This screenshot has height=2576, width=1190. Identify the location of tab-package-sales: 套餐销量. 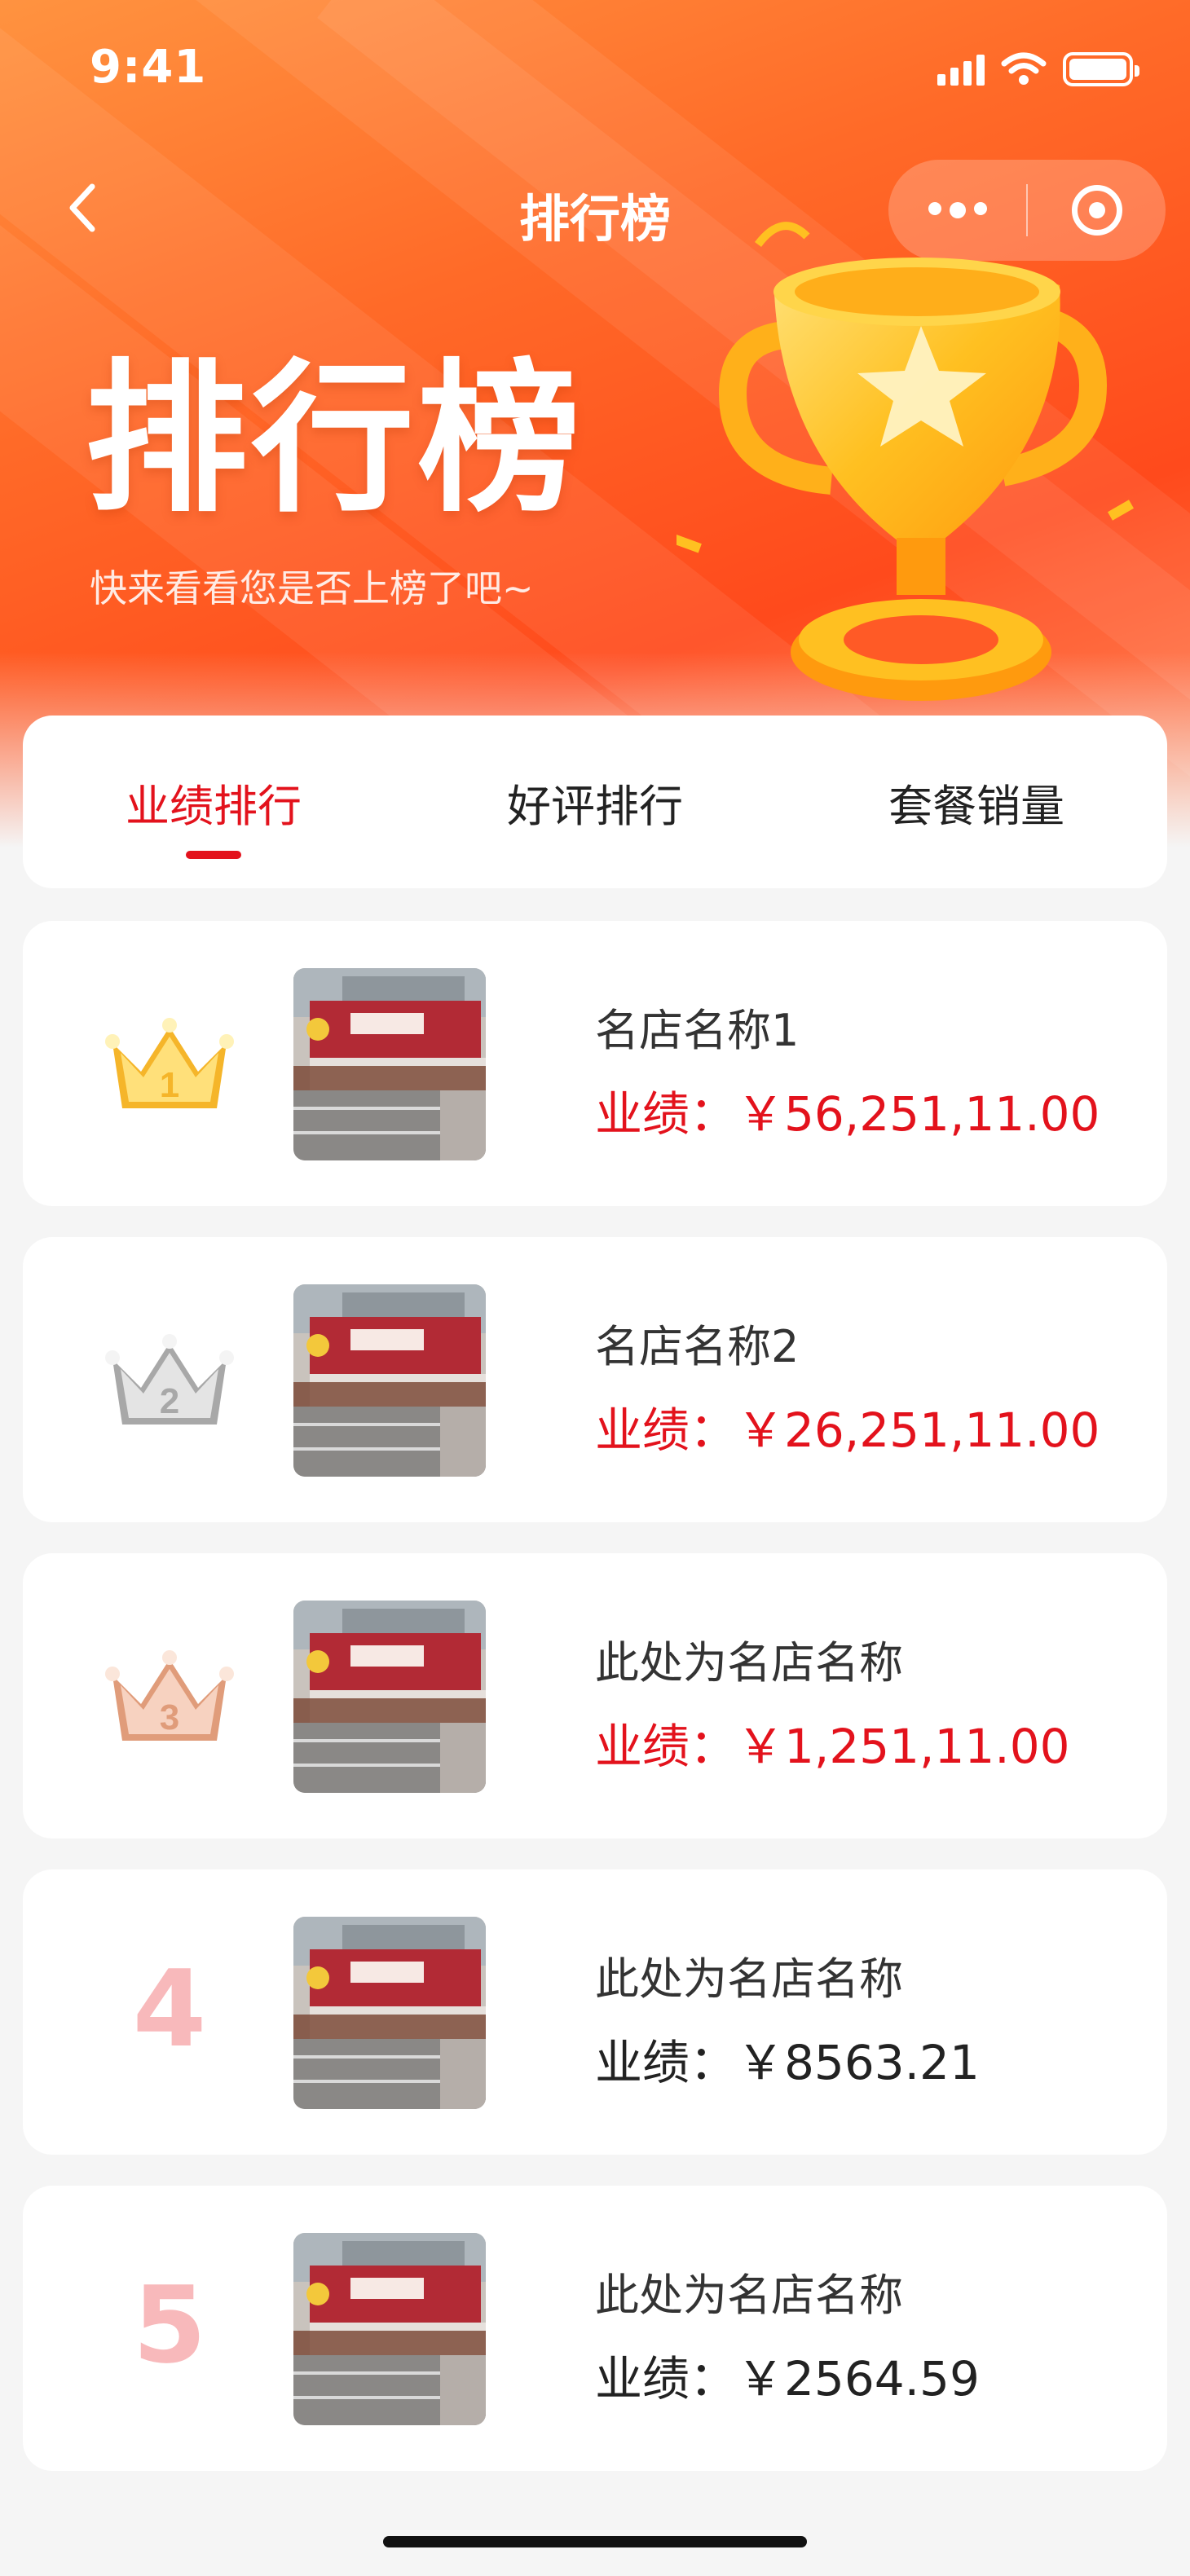
(977, 802).